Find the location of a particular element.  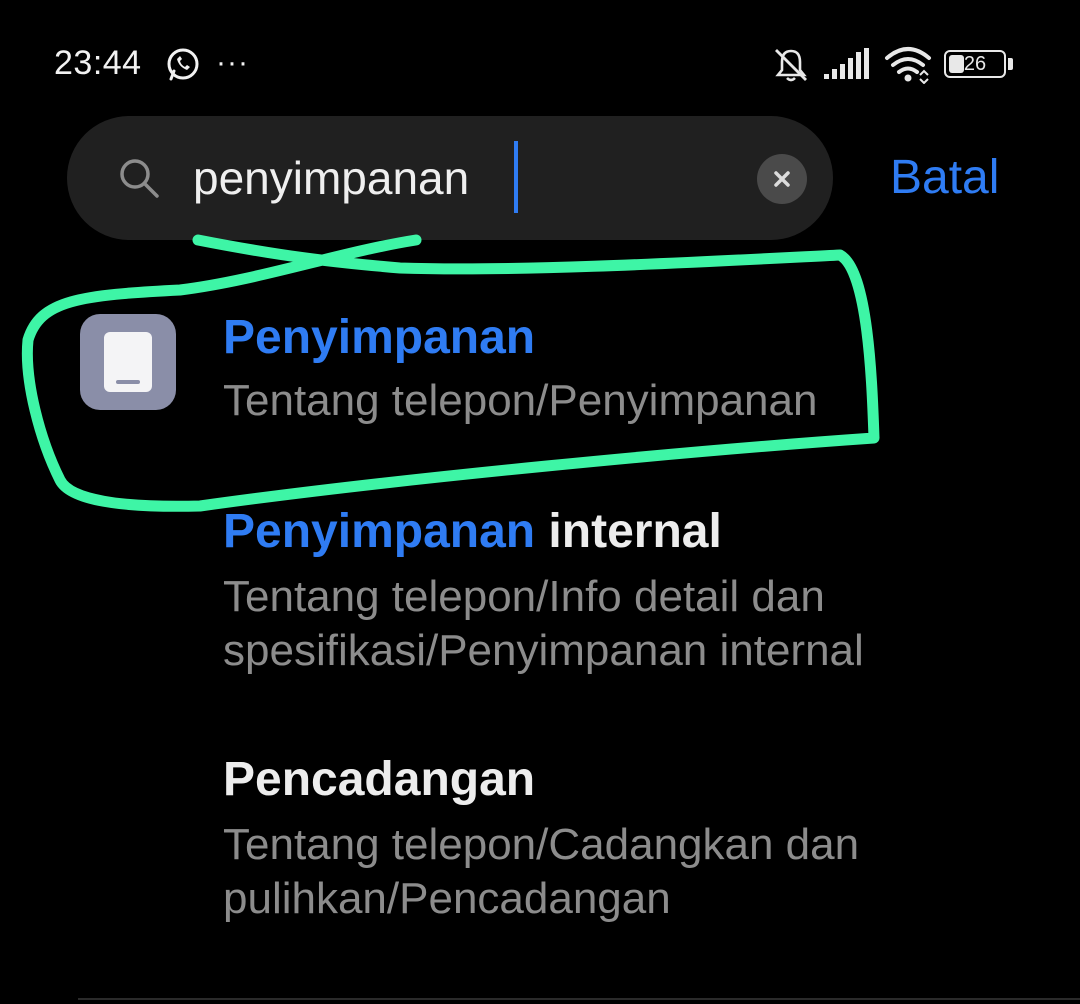

close-icon is located at coordinates (782, 179).